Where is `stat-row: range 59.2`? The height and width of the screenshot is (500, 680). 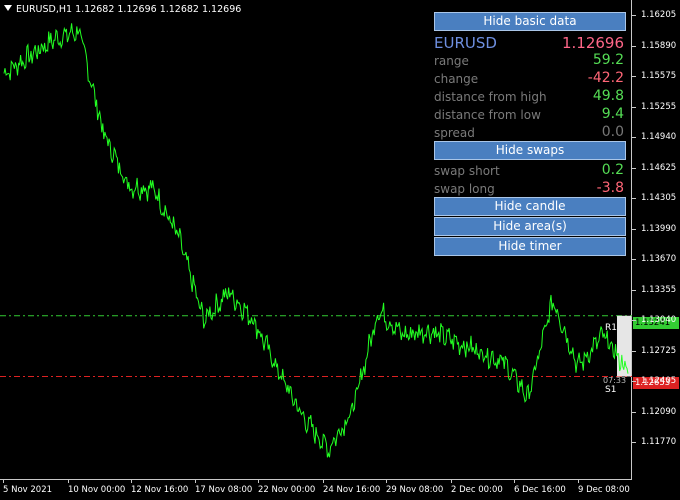 stat-row: range 59.2 is located at coordinates (529, 59).